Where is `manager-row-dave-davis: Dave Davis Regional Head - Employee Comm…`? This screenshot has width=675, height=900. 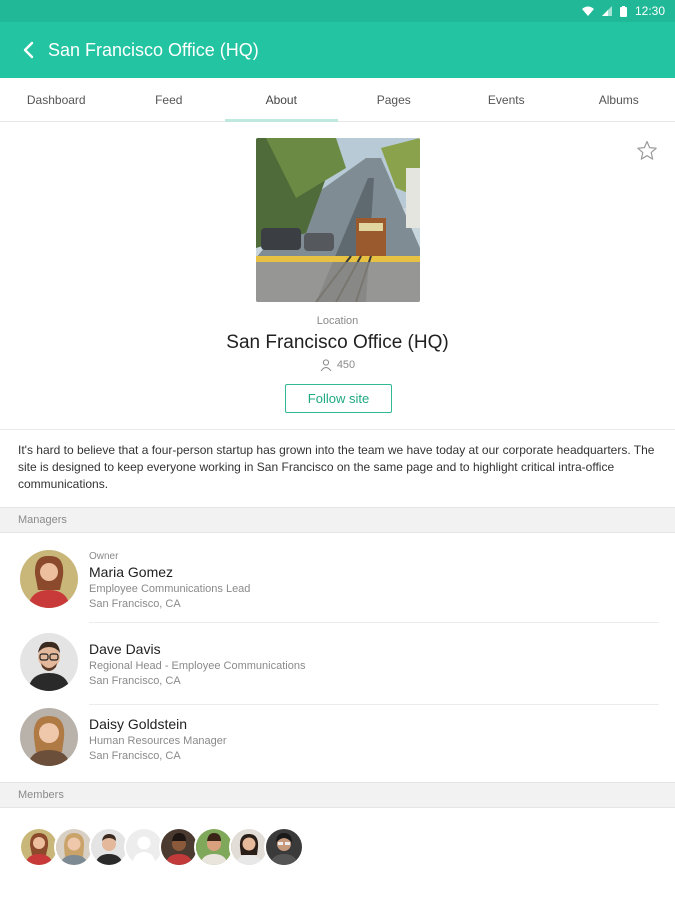
manager-row-dave-davis: Dave Davis Regional Head - Employee Comm… is located at coordinates (337, 671).